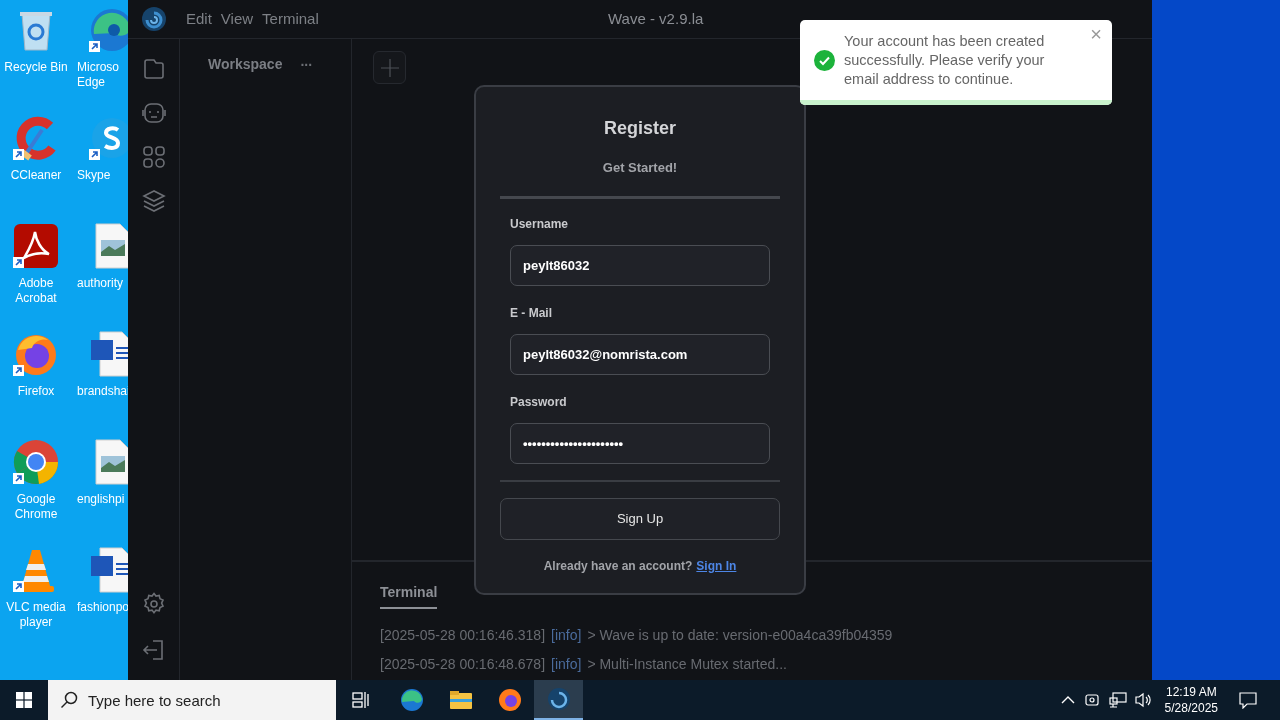 The height and width of the screenshot is (720, 1280). I want to click on app-logo-icon, so click(154, 19).